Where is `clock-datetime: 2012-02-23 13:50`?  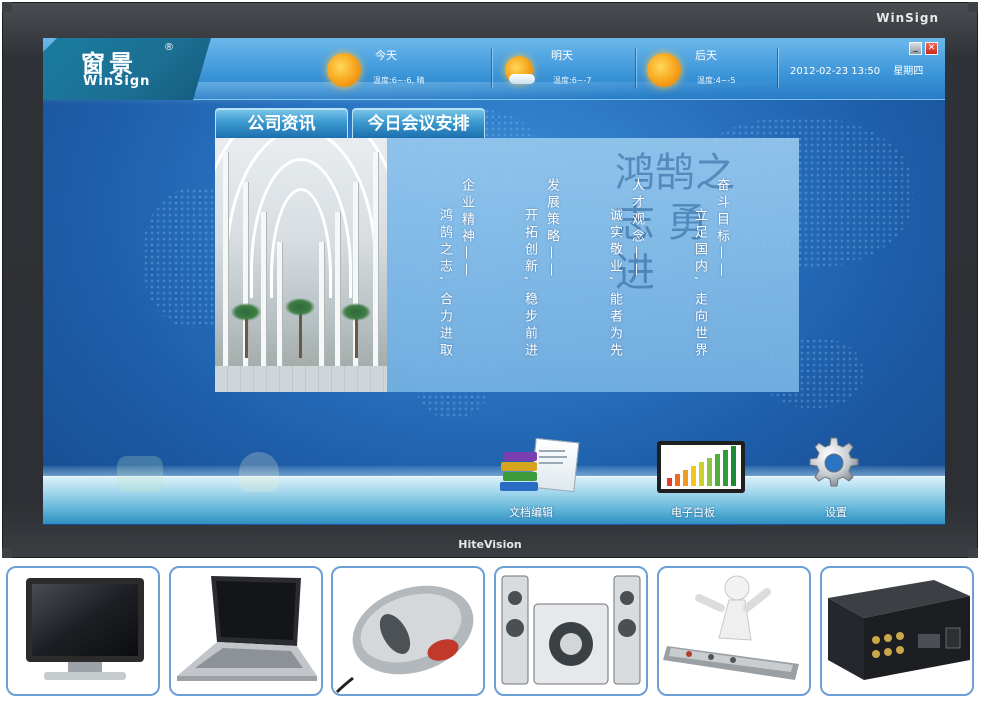
clock-datetime: 2012-02-23 13:50 is located at coordinates (835, 71).